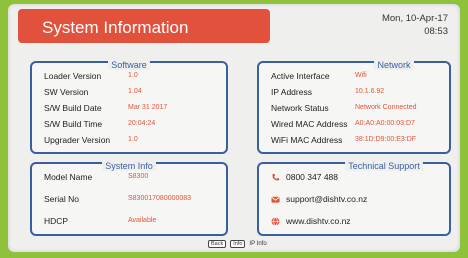 The height and width of the screenshot is (258, 468). I want to click on network-value-status: Network Connected, so click(386, 107).